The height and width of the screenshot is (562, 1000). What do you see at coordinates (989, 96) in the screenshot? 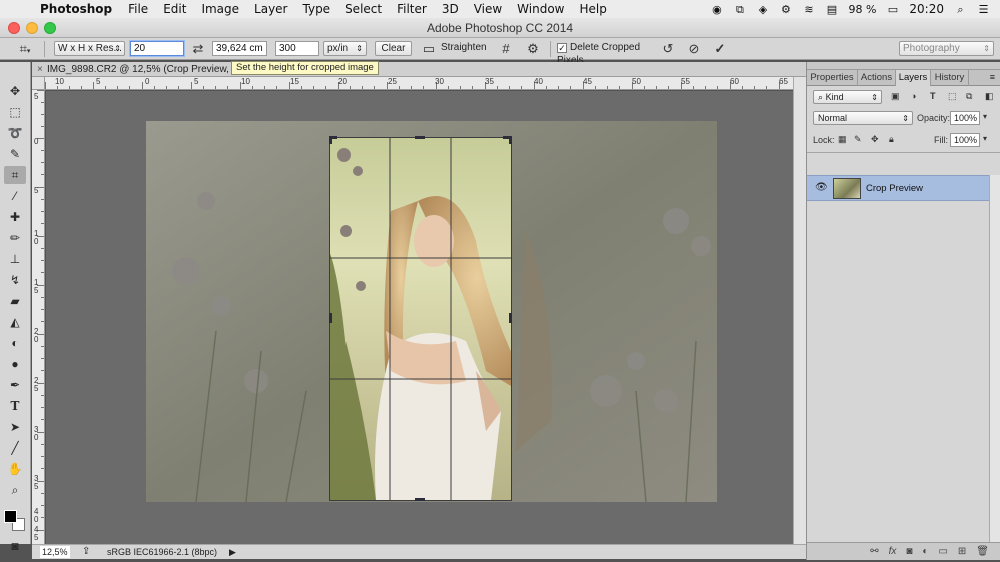
I see `filter-toggle-icon: ◧` at bounding box center [989, 96].